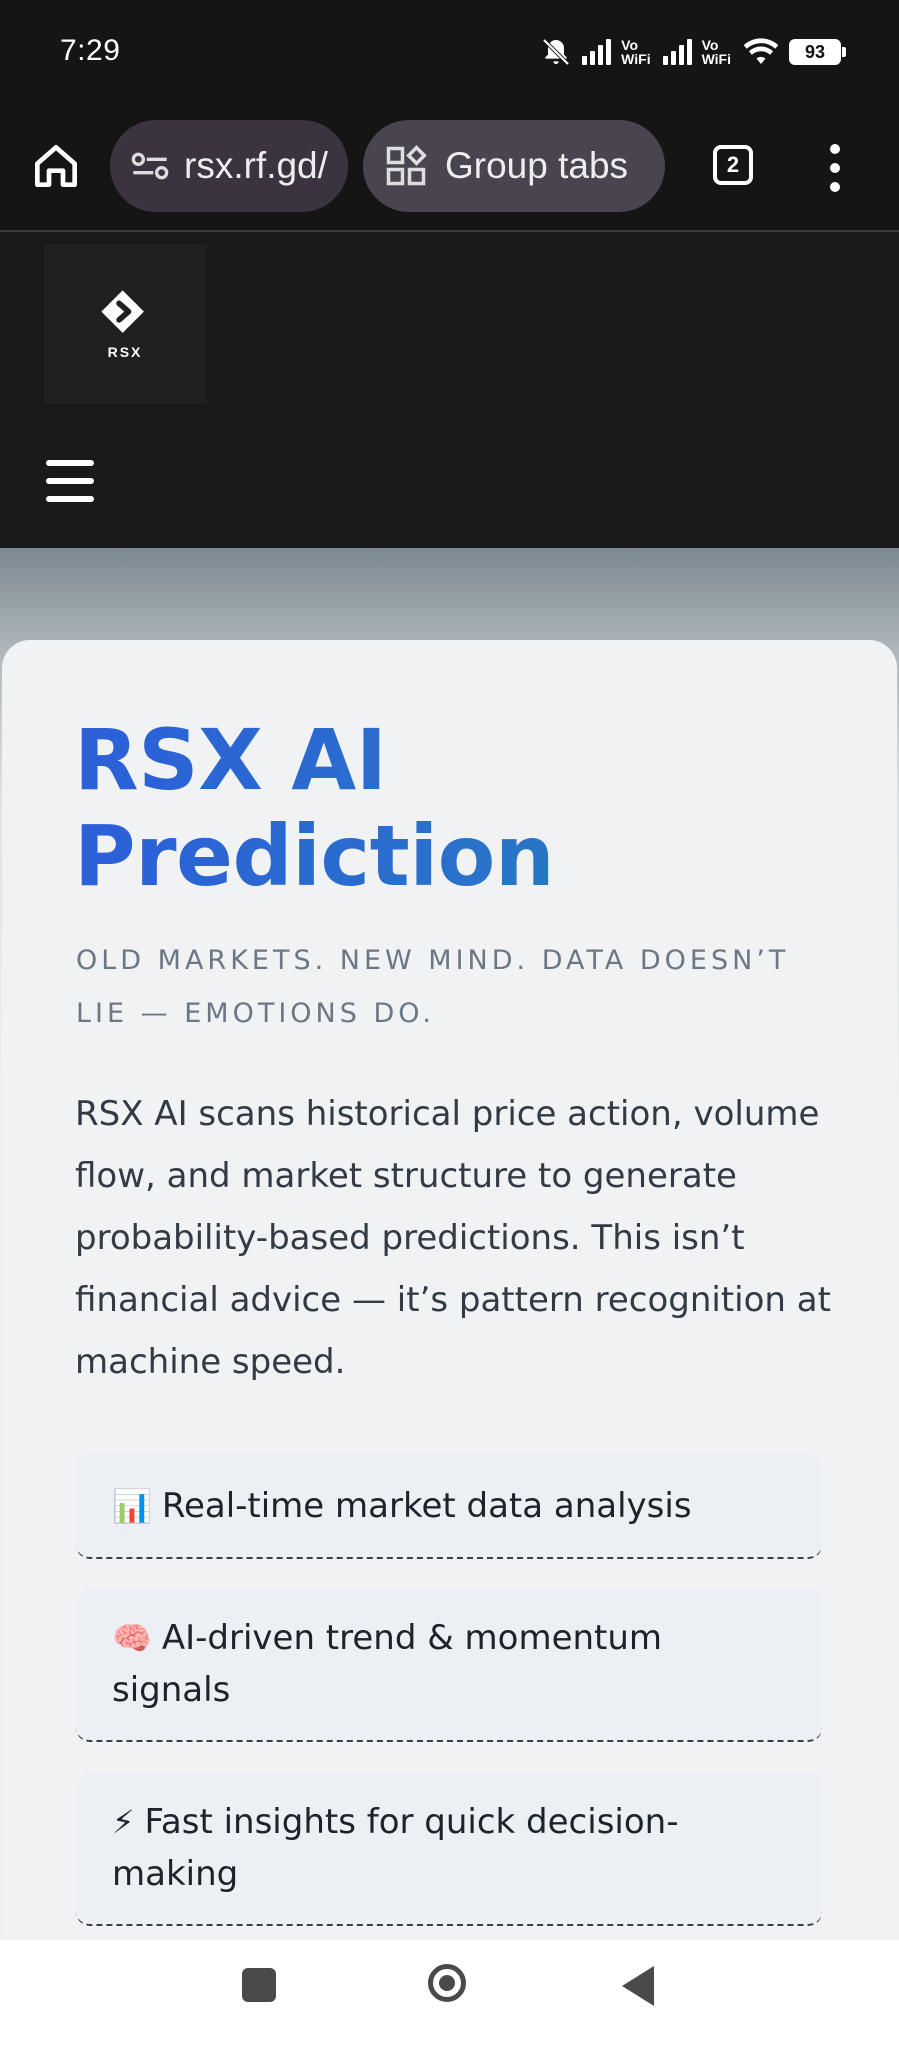 Image resolution: width=899 pixels, height=2048 pixels. What do you see at coordinates (132, 1638) in the screenshot?
I see `brain-icon: 🧠` at bounding box center [132, 1638].